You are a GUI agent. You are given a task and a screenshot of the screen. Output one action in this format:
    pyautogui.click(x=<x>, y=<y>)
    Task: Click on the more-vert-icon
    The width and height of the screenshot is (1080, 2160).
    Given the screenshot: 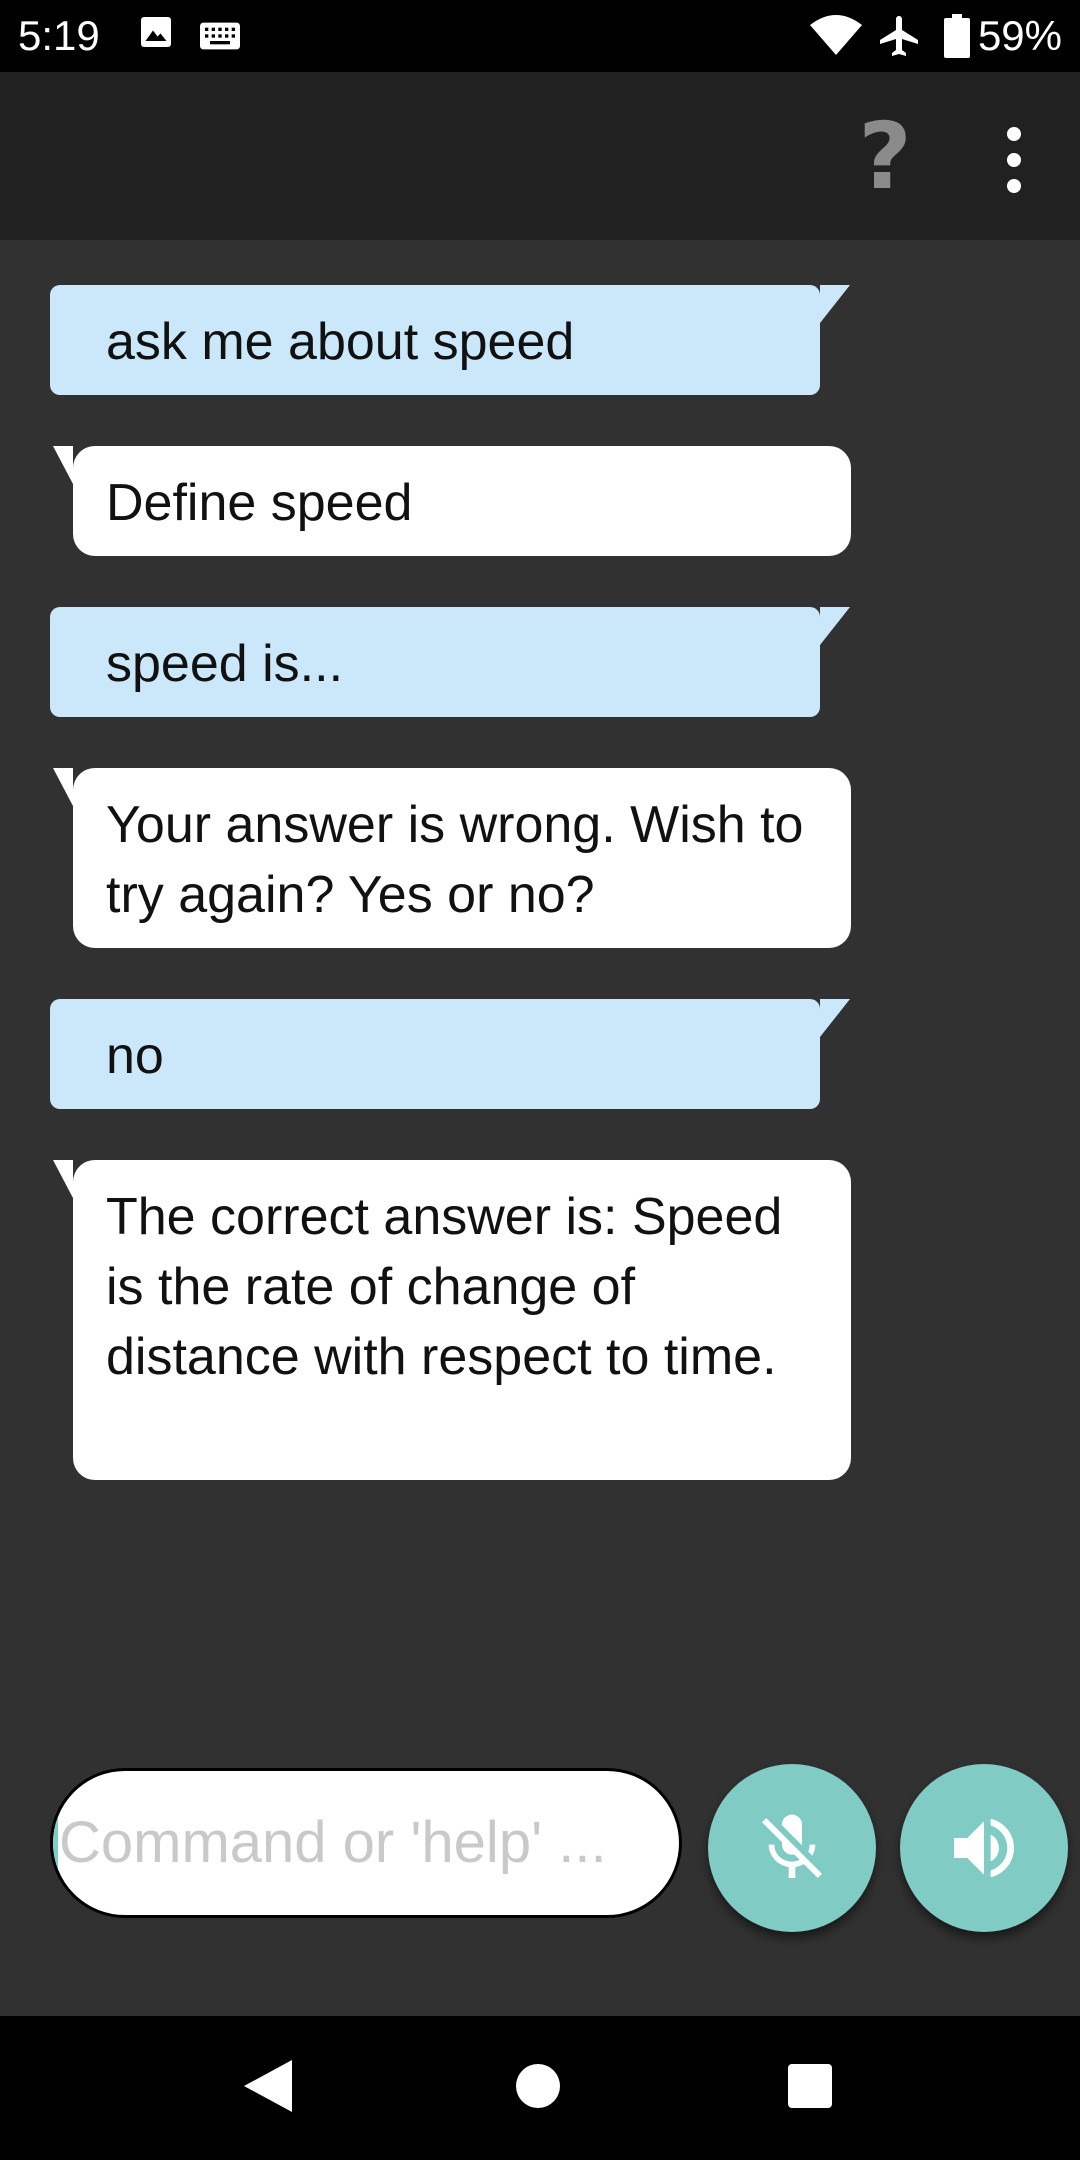 What is the action you would take?
    pyautogui.click(x=1014, y=160)
    